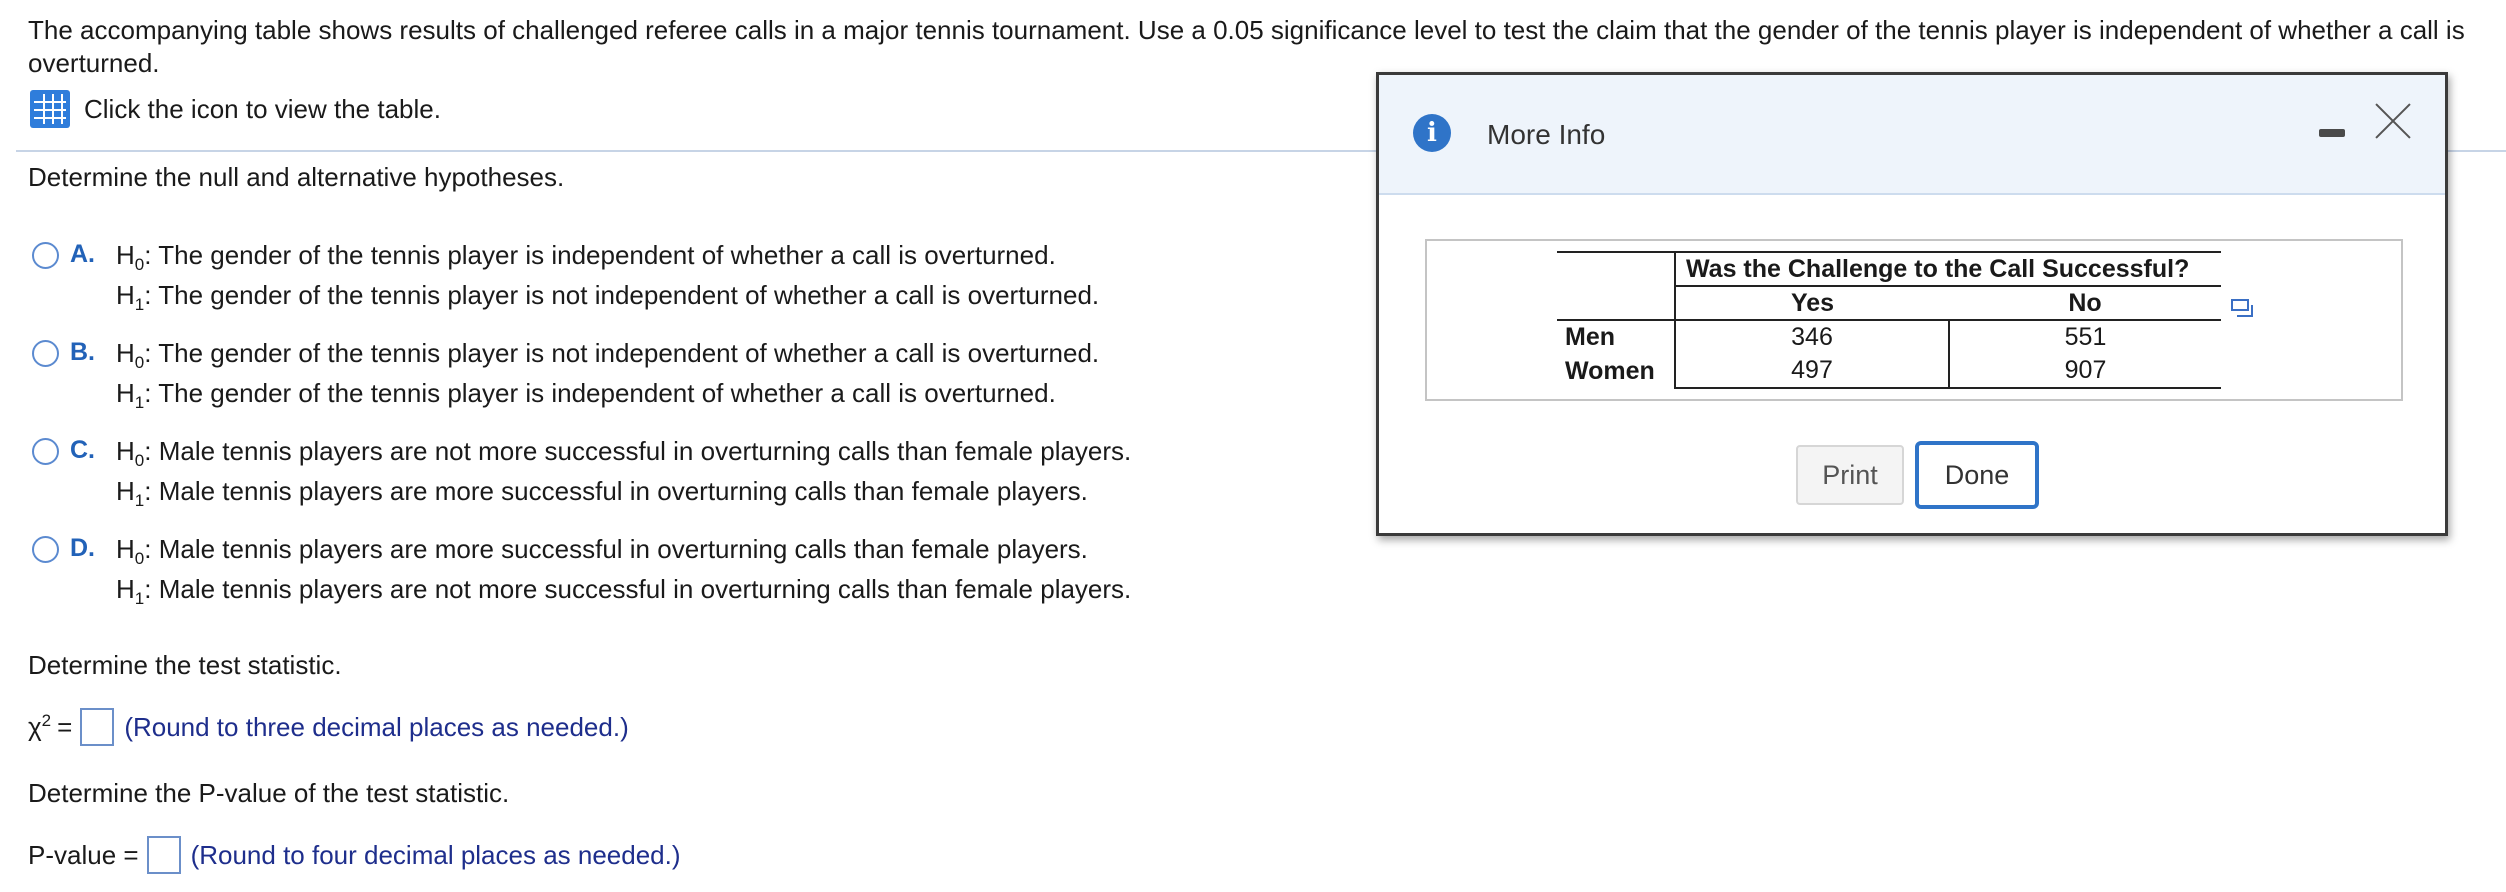 The width and height of the screenshot is (2506, 892). What do you see at coordinates (185, 665) in the screenshot?
I see `test-statistic-prompt: Determine the test statistic.` at bounding box center [185, 665].